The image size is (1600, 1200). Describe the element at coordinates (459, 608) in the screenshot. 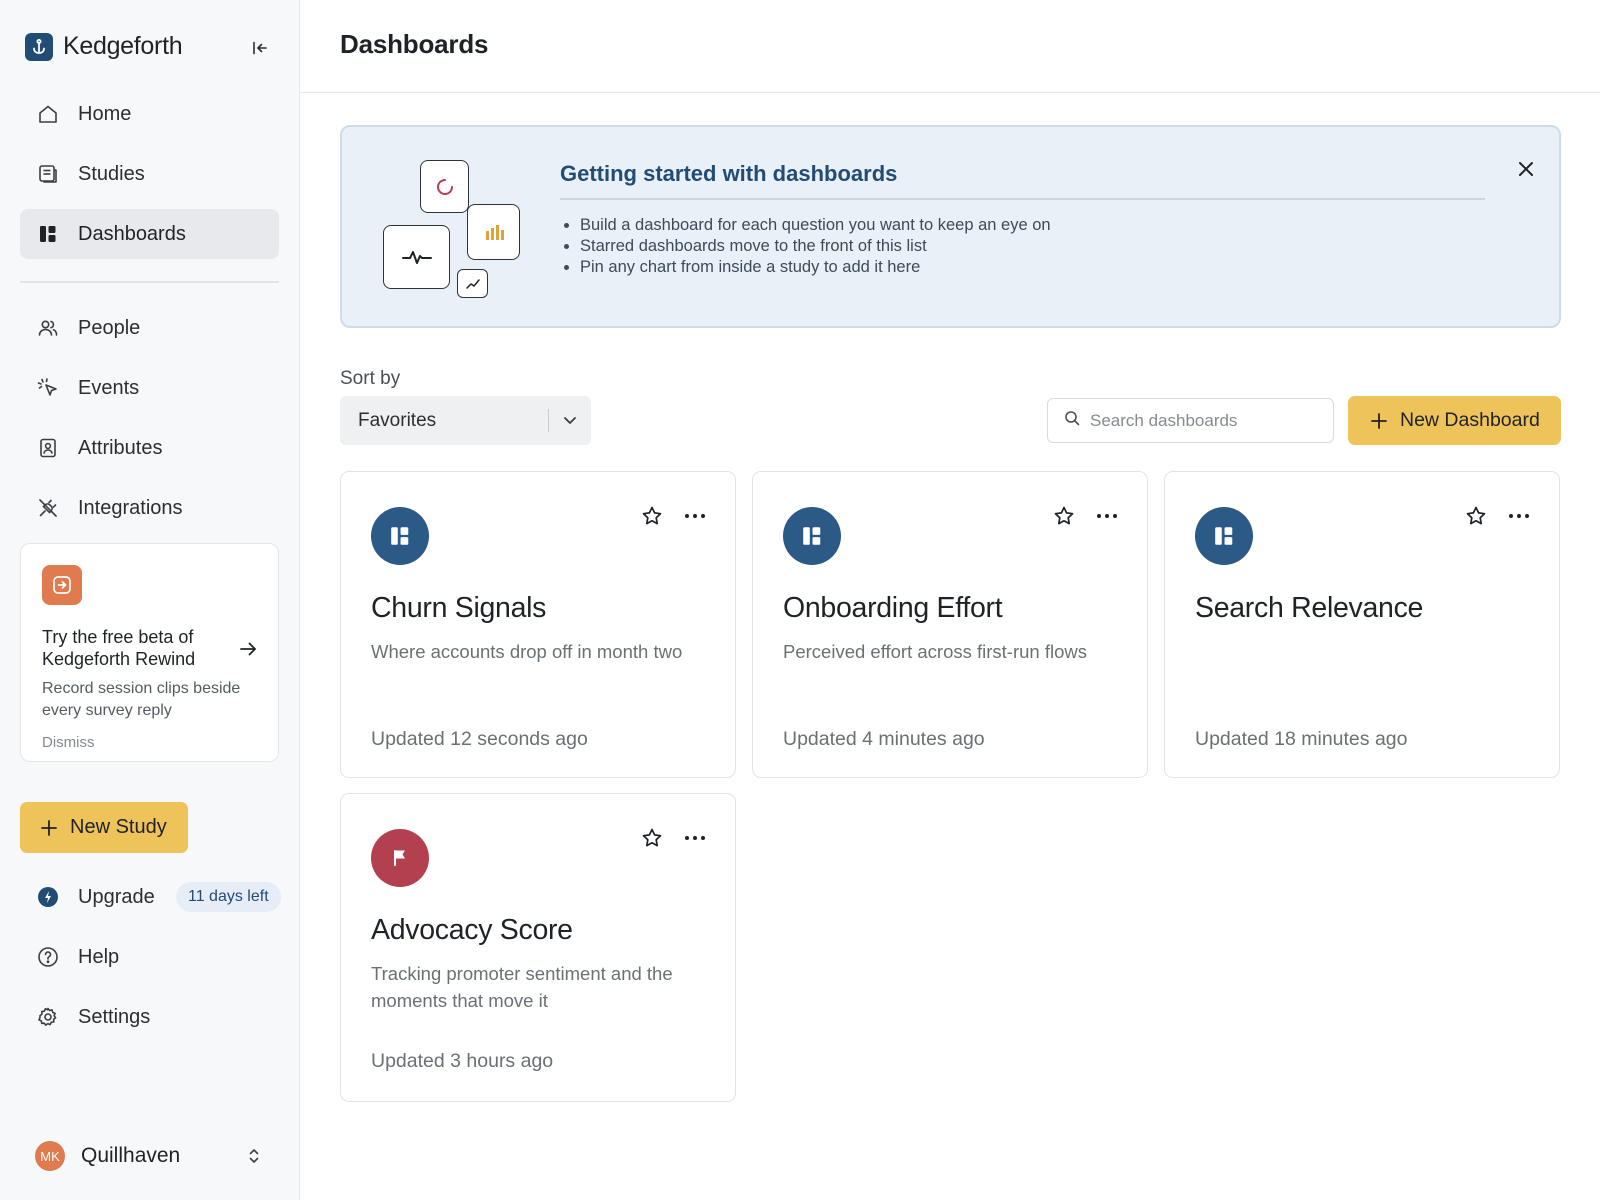

I see `card-title: Churn Signals` at that location.